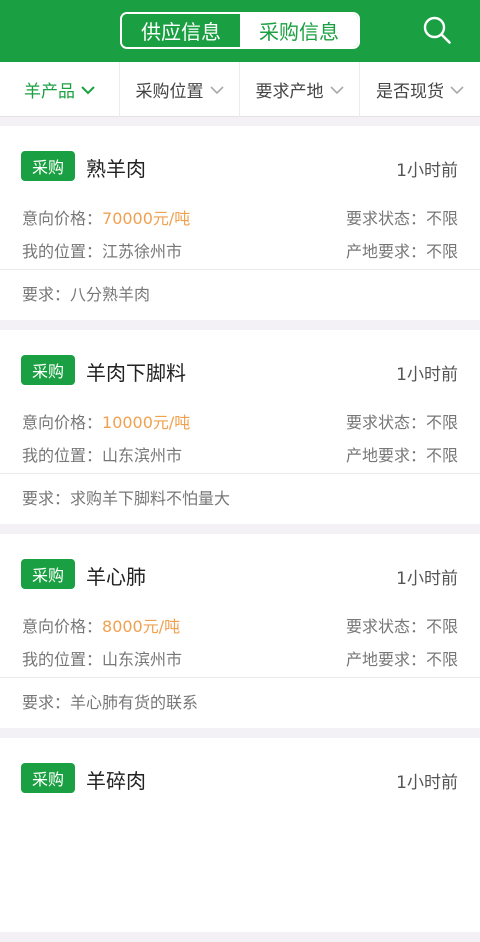  What do you see at coordinates (146, 218) in the screenshot?
I see `price-value: 70000元/吨` at bounding box center [146, 218].